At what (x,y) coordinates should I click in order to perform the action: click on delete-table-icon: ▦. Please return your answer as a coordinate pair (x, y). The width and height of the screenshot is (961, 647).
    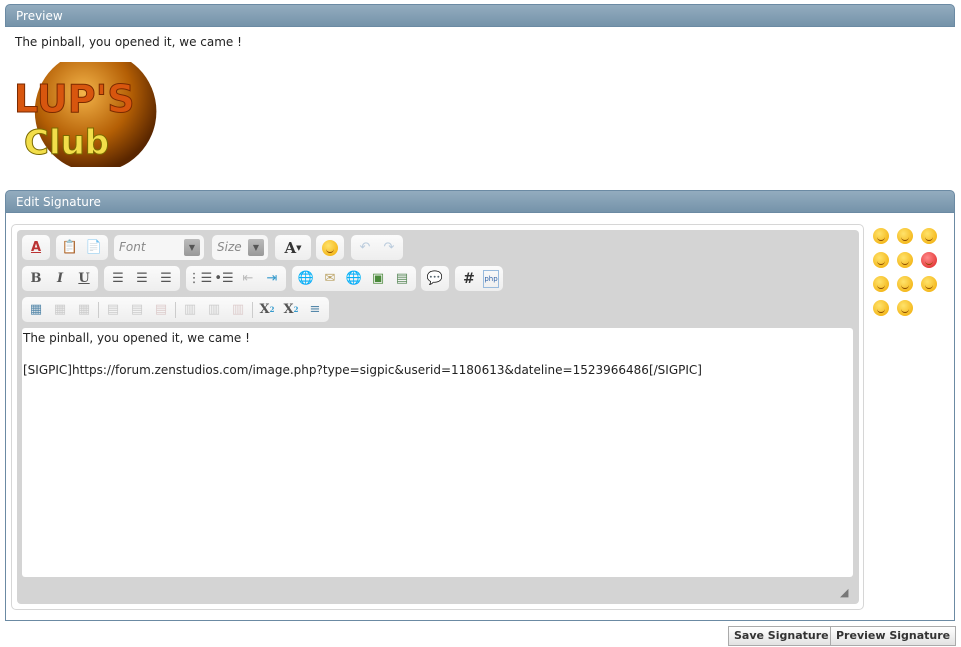
    Looking at the image, I should click on (84, 310).